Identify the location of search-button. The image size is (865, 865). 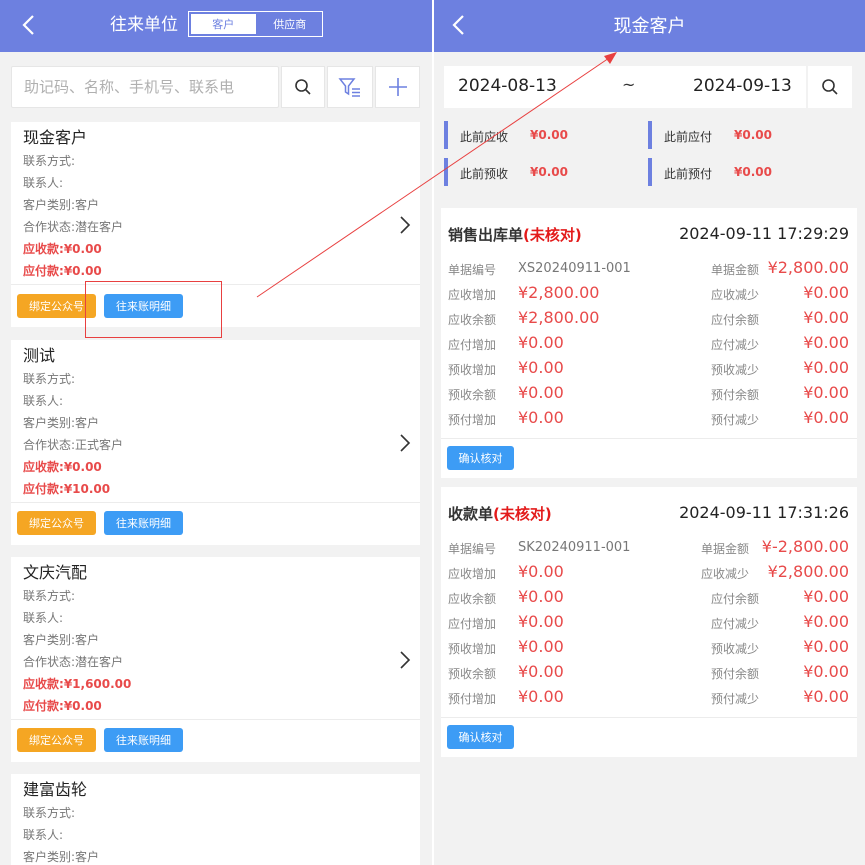
(303, 87).